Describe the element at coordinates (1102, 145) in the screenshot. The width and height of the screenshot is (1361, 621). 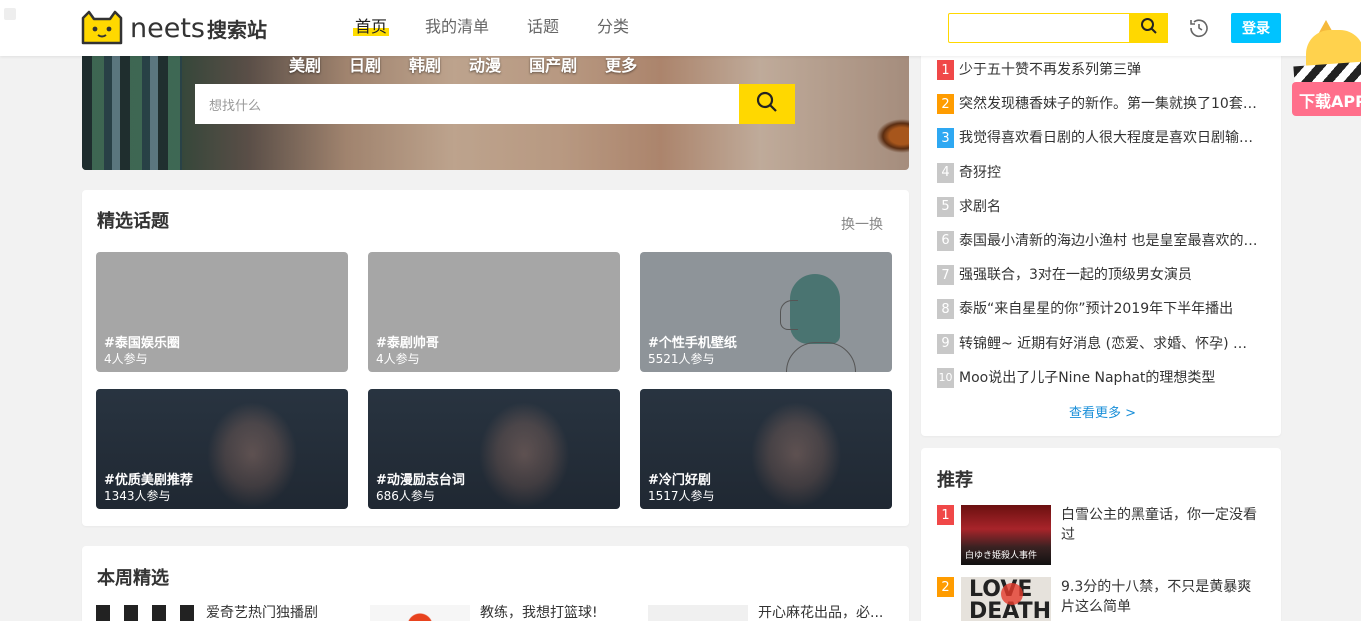
I see `rank-item: 3 我觉得喜欢看日剧的人很大程度是喜欢日剧输出的价值观` at that location.